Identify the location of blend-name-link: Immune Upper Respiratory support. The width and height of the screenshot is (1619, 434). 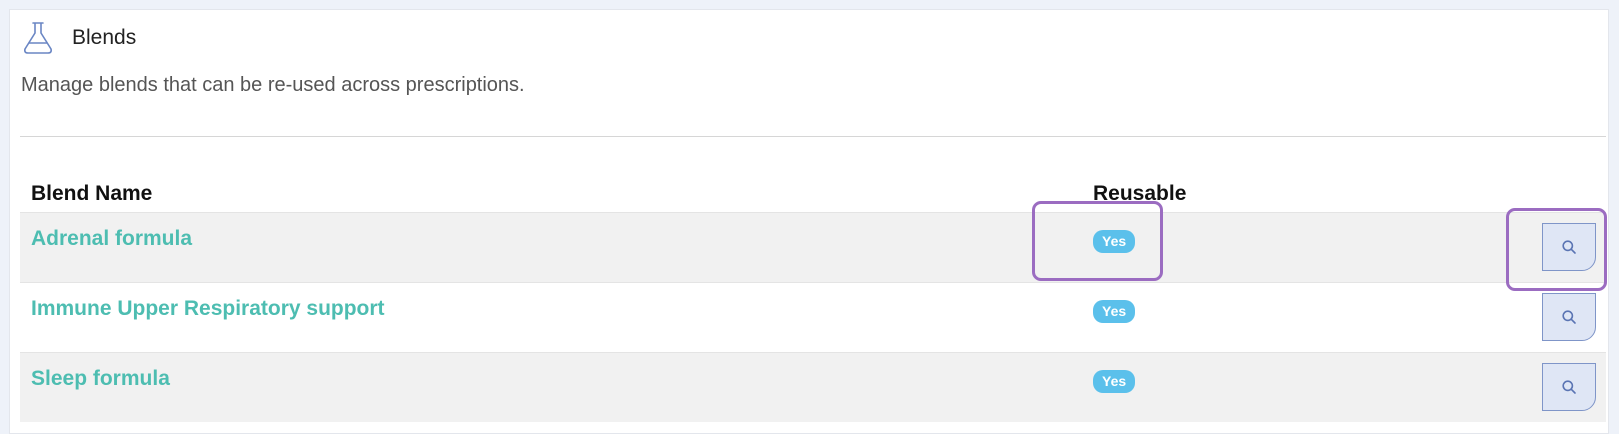
(208, 309).